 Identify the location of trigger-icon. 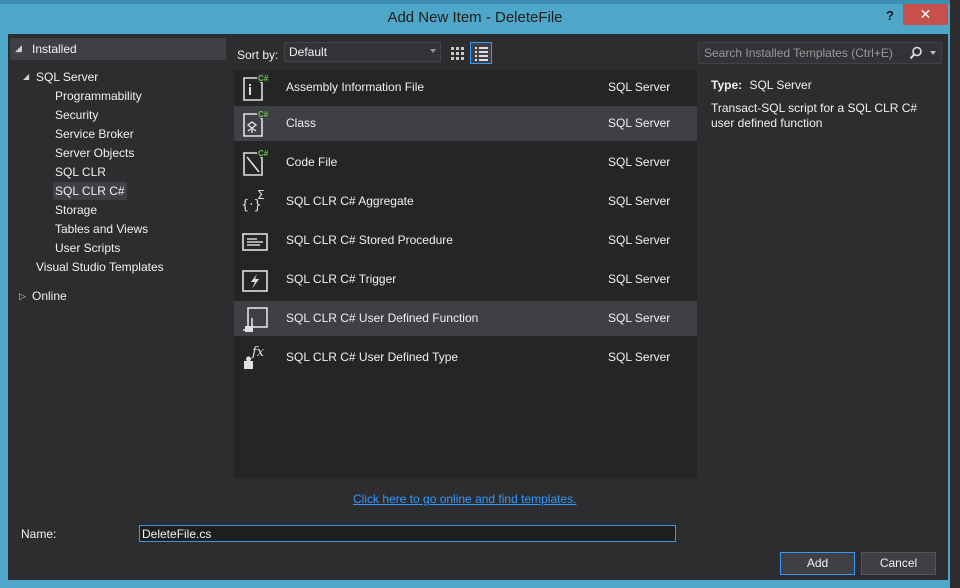
(255, 281).